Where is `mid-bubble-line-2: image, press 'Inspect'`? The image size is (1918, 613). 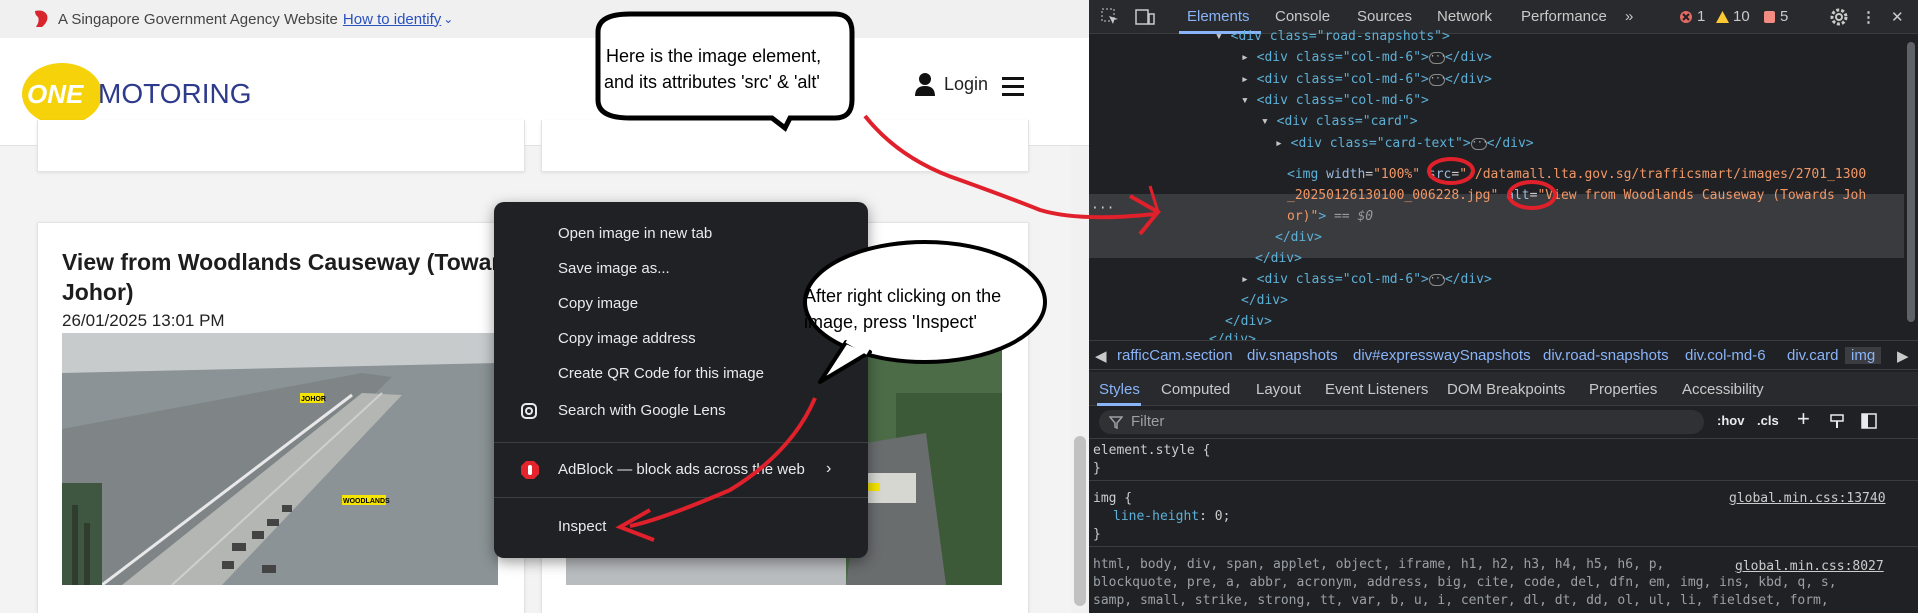 mid-bubble-line-2: image, press 'Inspect' is located at coordinates (890, 322).